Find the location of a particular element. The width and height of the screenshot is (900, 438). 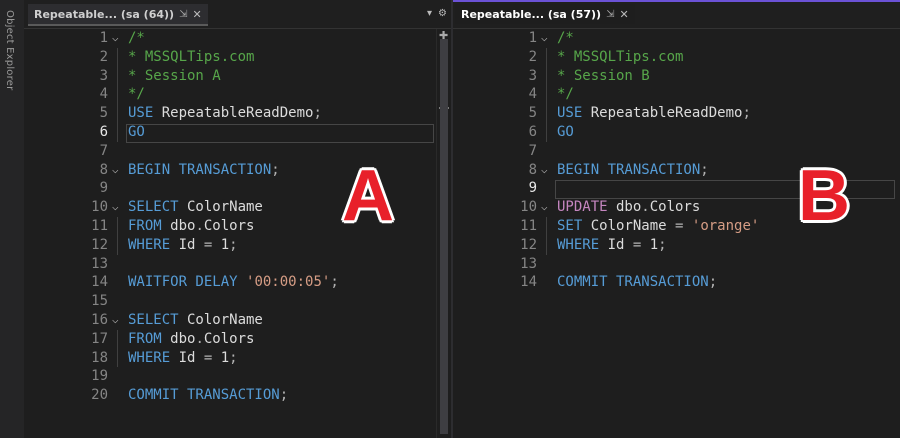

line-number: 9 is located at coordinates (103, 188).